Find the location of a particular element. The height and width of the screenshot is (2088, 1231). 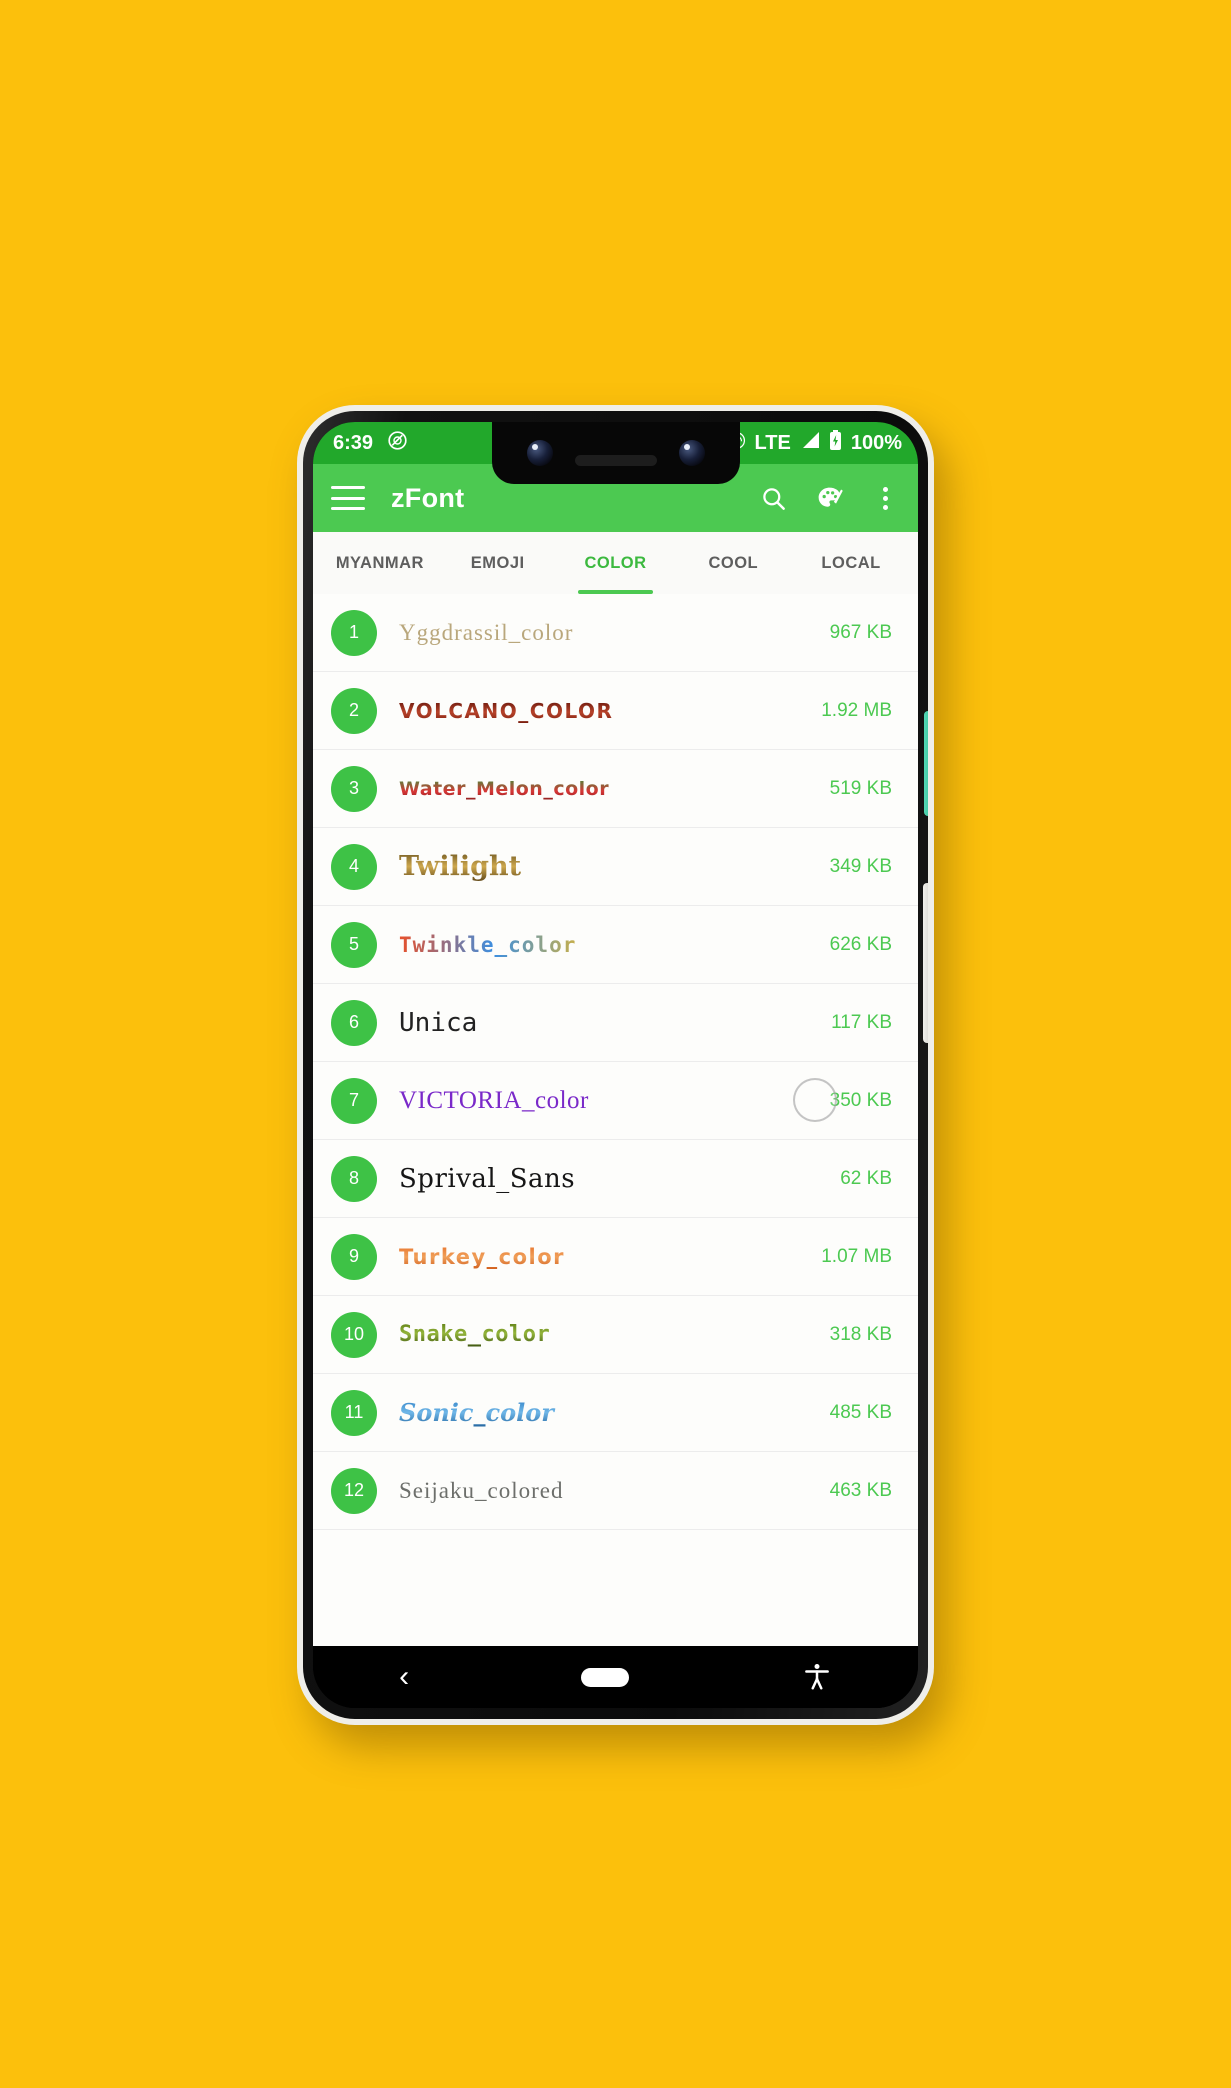

tab-label: COOL is located at coordinates (733, 562).